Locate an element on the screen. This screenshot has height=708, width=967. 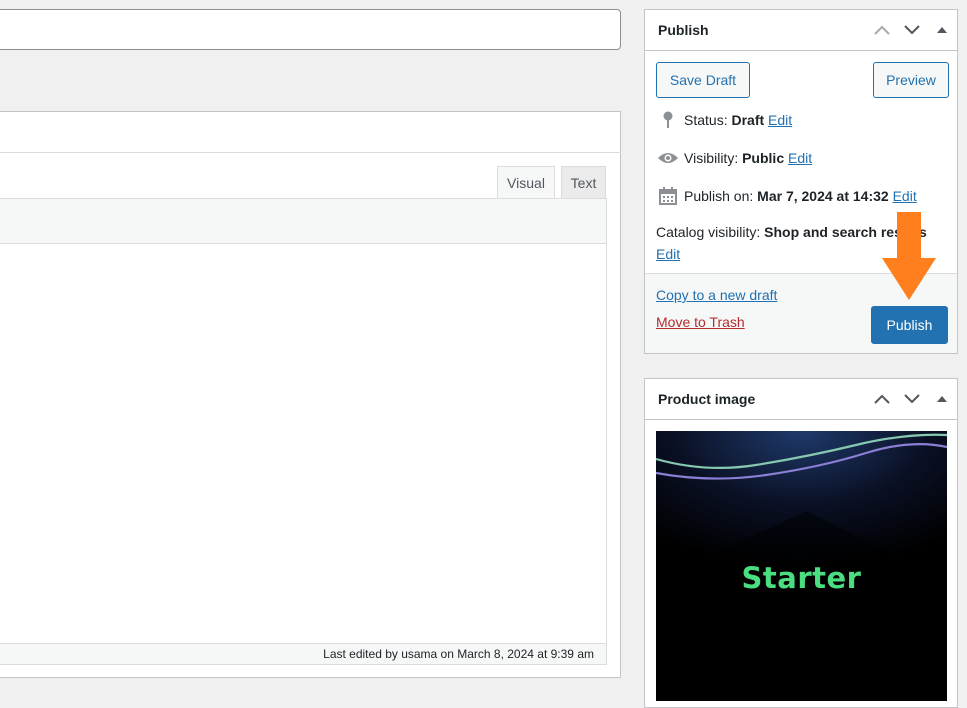
edit-status-link: Edit is located at coordinates (780, 120).